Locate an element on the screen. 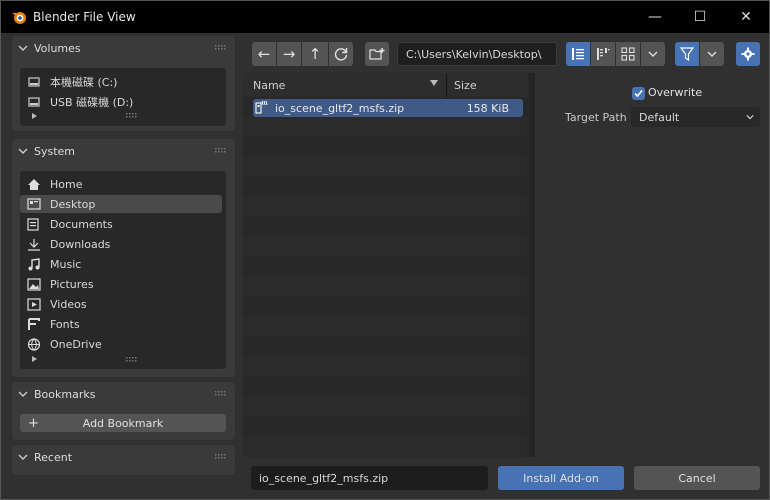 This screenshot has height=500, width=770. file-row: io_scene_gltf2_msfs.zip 158 KiB is located at coordinates (388, 108).